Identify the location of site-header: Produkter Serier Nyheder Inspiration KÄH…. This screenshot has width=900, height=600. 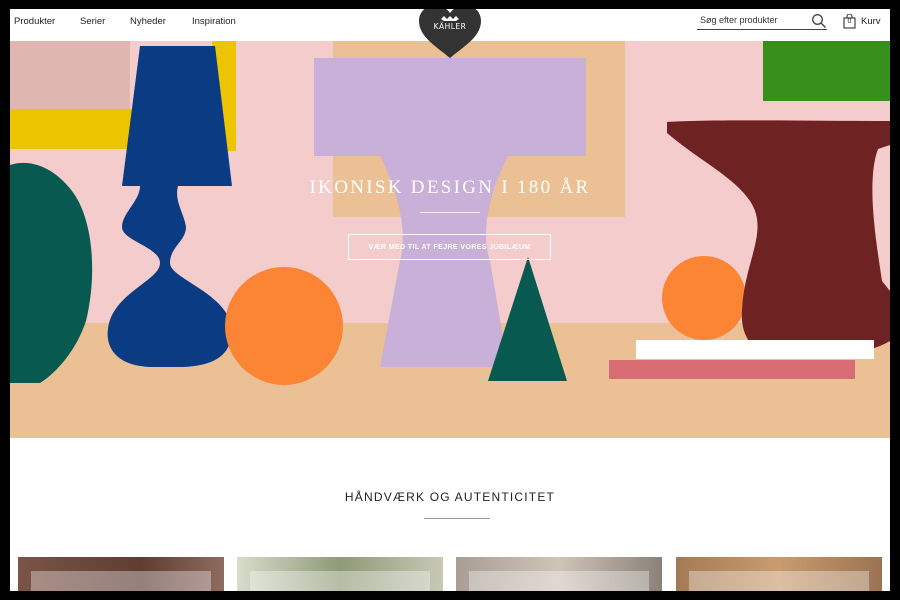
(450, 33).